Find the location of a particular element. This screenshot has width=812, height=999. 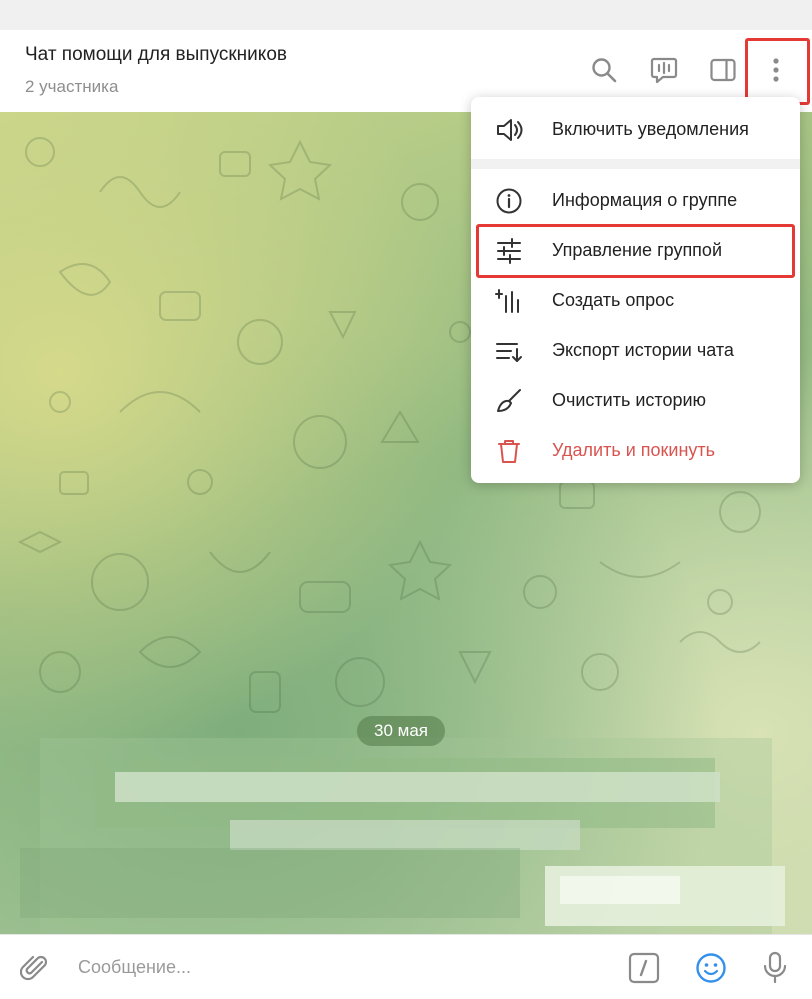

menu-item-delete-and-leave: Удалить и покинуть is located at coordinates (635, 451).